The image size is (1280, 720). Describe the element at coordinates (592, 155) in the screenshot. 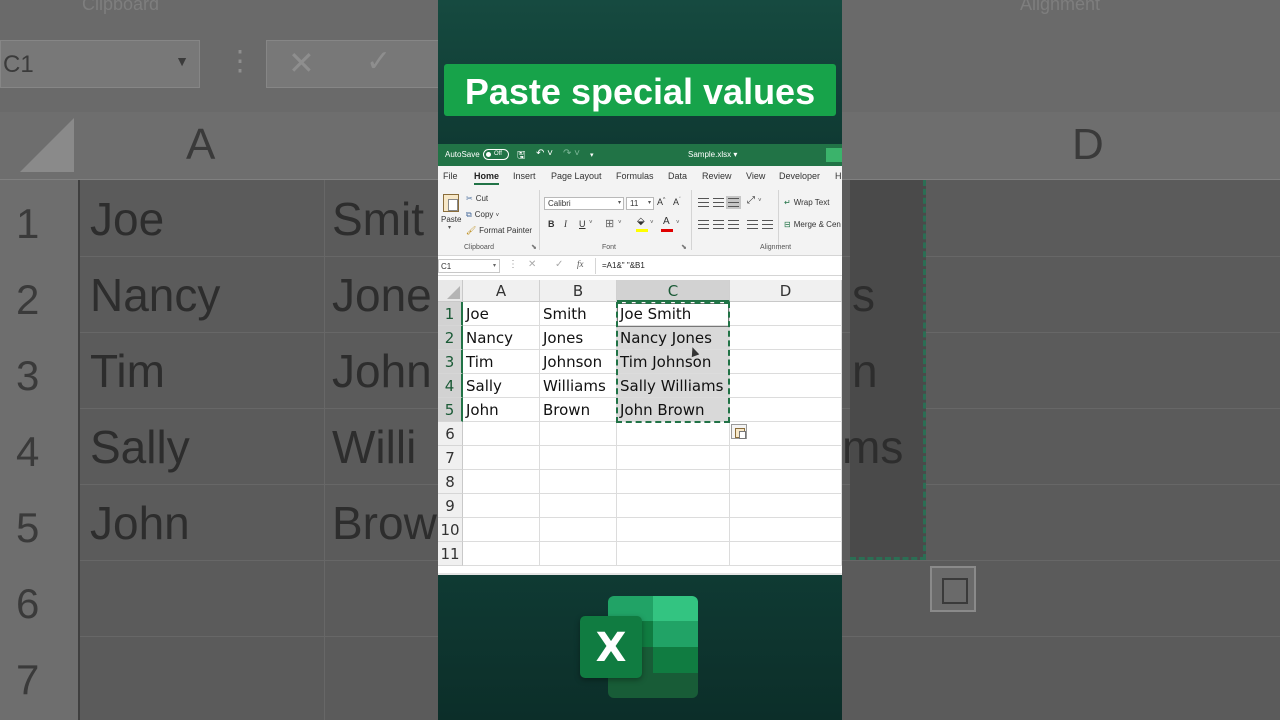

I see `customize-toolbar-icon: ▾` at that location.